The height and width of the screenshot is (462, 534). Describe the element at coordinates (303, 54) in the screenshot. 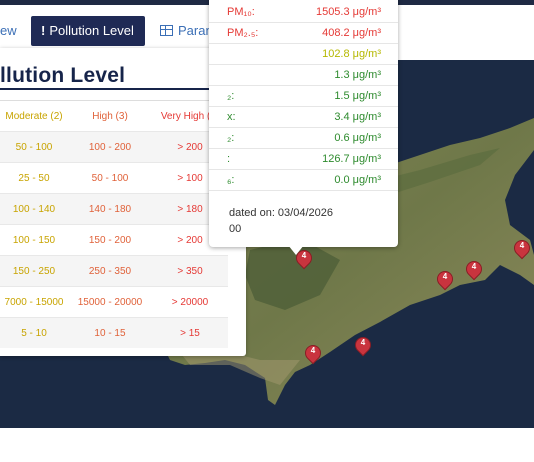

I see `popup-row: 102.8 μg/m³` at that location.